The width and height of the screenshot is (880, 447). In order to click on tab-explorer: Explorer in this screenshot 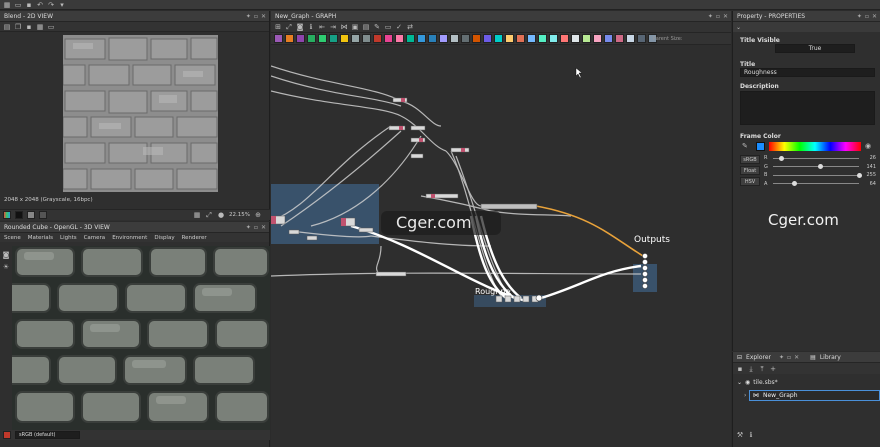, I will do `click(758, 357)`.